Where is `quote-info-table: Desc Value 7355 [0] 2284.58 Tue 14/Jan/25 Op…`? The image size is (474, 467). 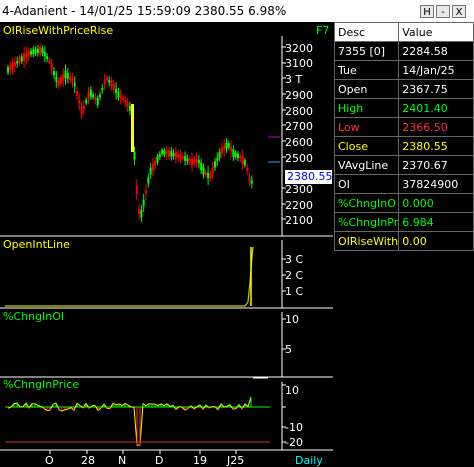 quote-info-table: Desc Value 7355 [0] 2284.58 Tue 14/Jan/25 Op… is located at coordinates (403, 136).